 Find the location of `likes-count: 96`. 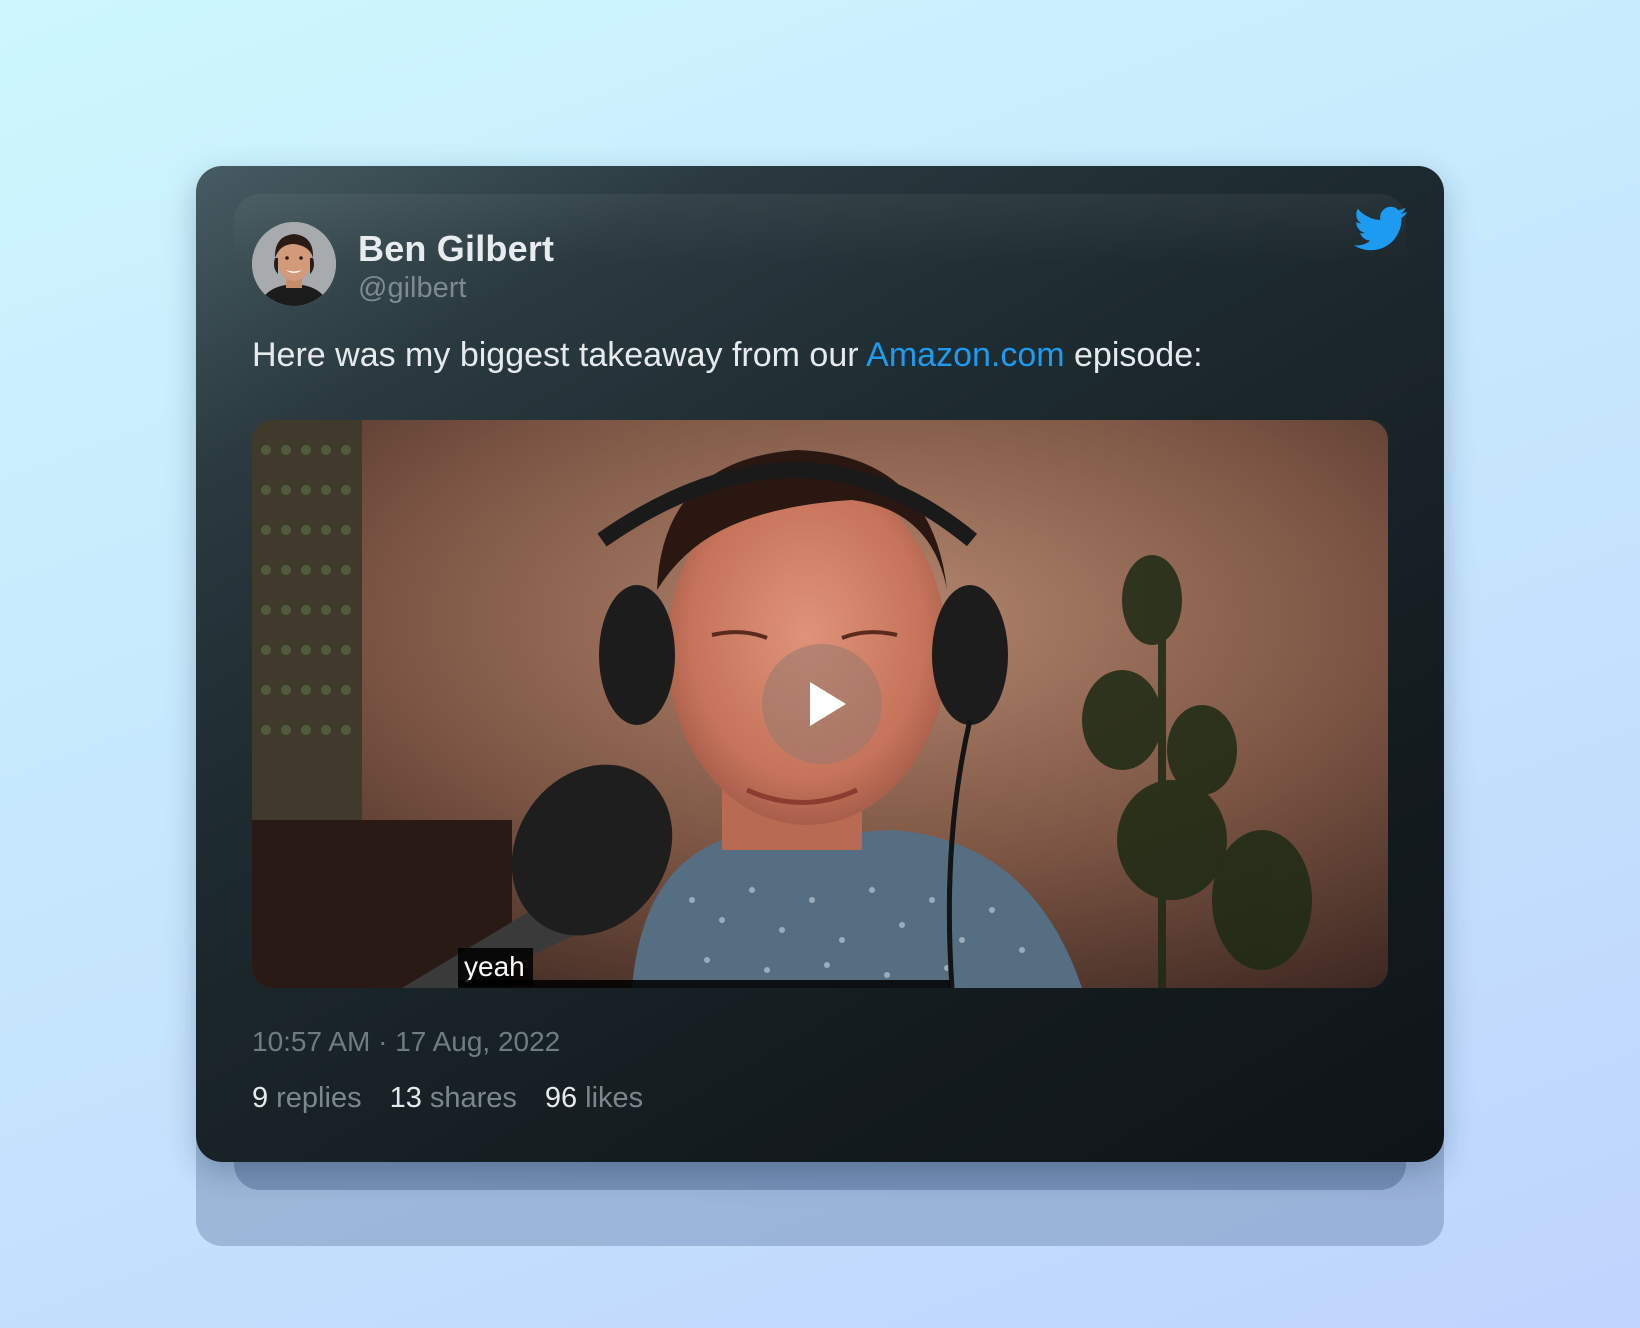

likes-count: 96 is located at coordinates (561, 1098).